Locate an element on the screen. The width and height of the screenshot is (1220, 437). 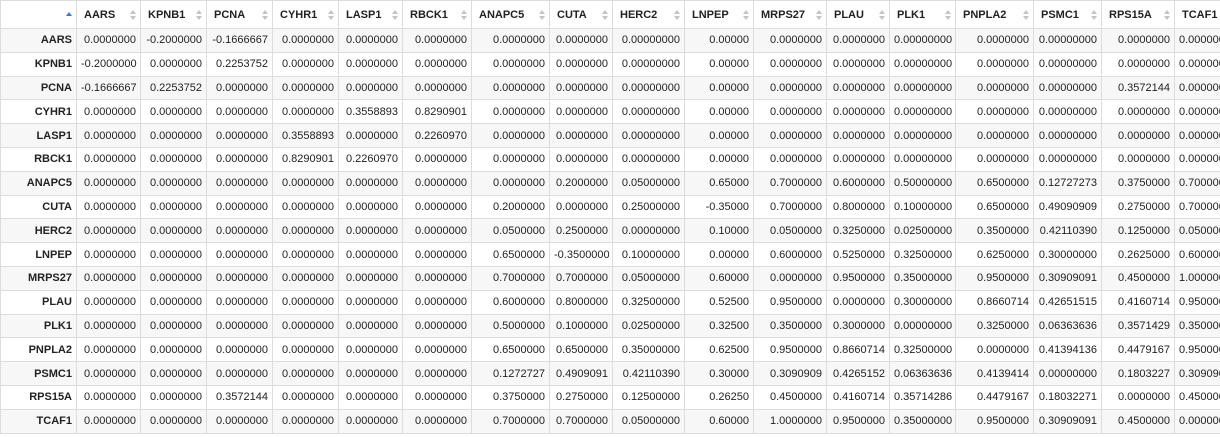
column-header-label: AARS is located at coordinates (100, 14).